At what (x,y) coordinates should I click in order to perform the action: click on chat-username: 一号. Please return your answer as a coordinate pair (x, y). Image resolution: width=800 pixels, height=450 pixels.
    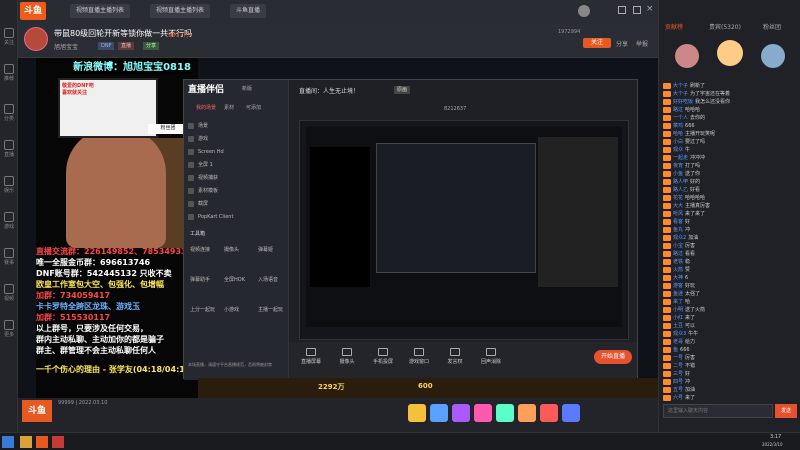
    Looking at the image, I should click on (678, 358).